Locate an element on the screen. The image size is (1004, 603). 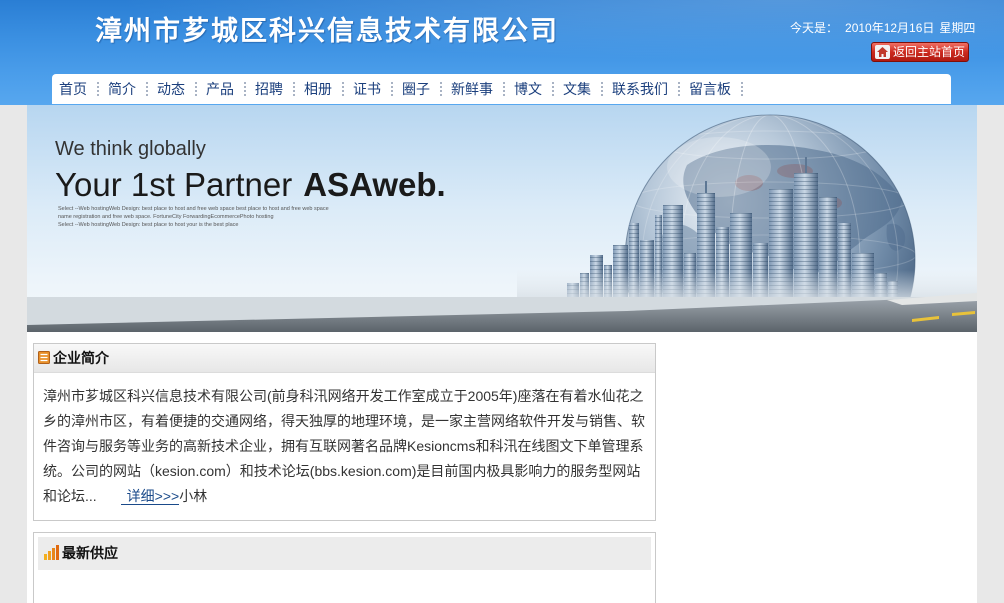
nav-item-blog: 博文 is located at coordinates (529, 89).